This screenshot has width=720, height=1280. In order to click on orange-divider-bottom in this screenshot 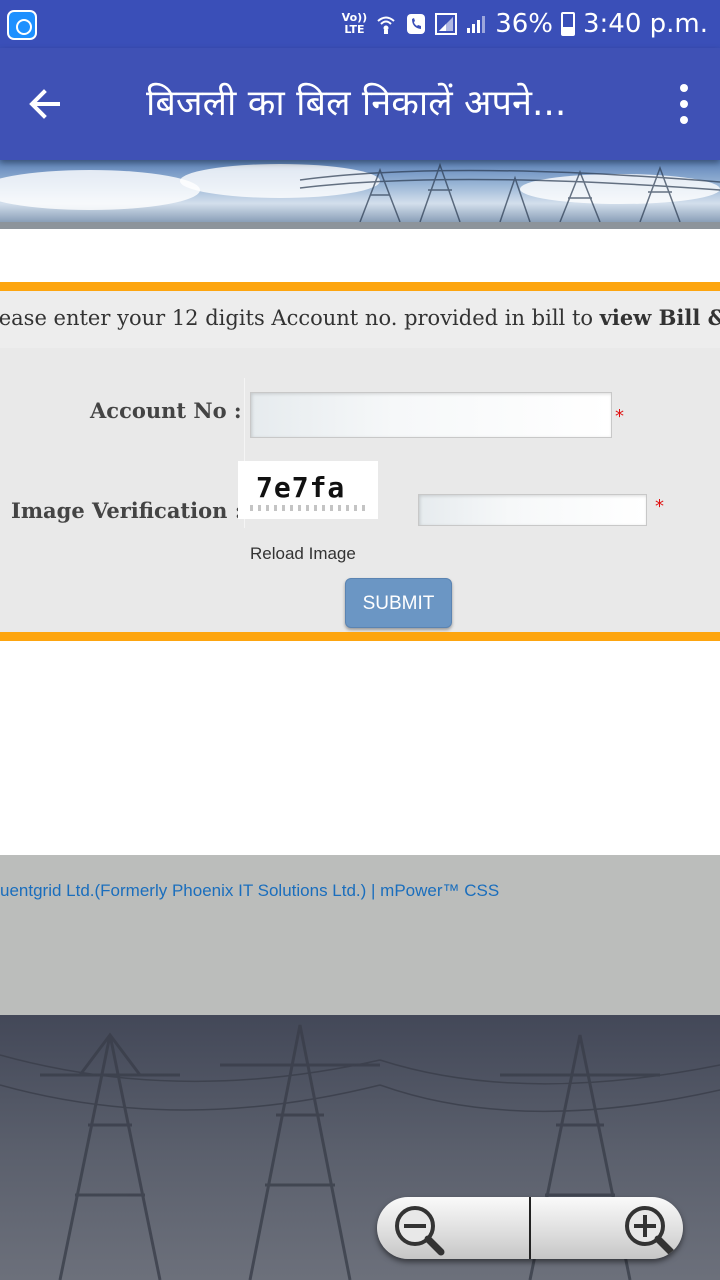, I will do `click(360, 636)`.